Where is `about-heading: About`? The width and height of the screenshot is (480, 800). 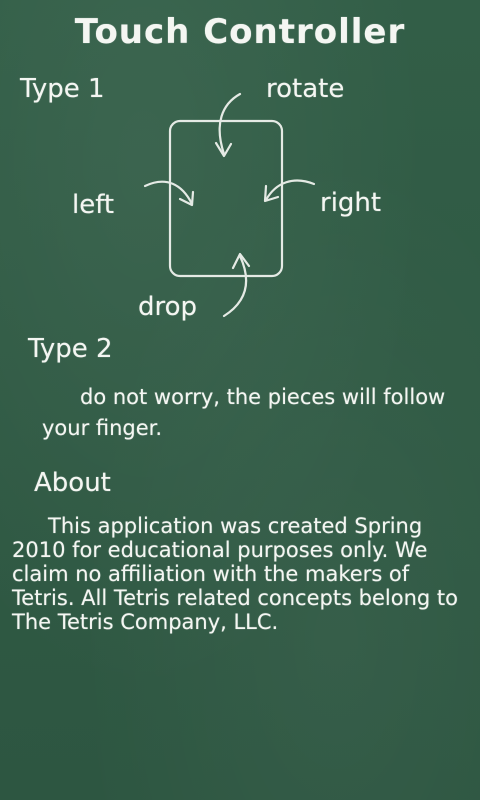 about-heading: About is located at coordinates (72, 483).